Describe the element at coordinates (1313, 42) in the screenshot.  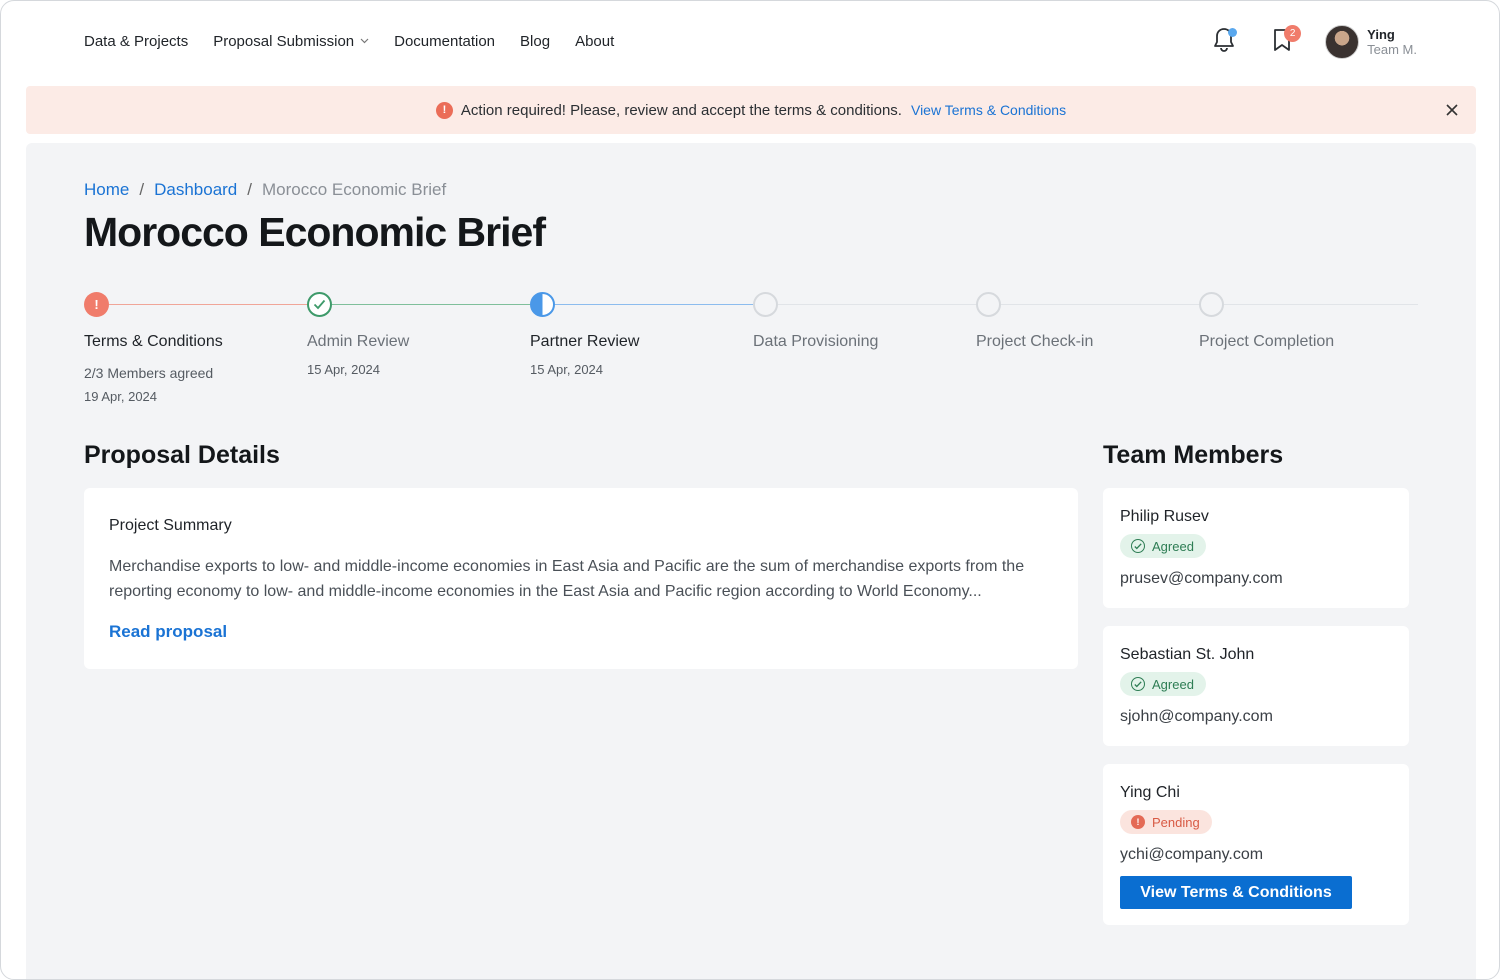
I see `nav-actions: 2 Ying Team M.` at that location.